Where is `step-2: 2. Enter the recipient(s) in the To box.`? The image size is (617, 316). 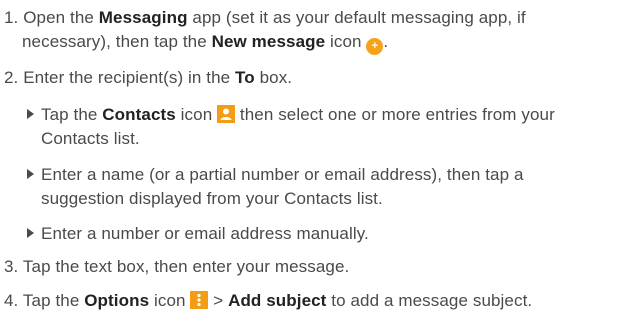 step-2: 2. Enter the recipient(s) in the To box. is located at coordinates (148, 77).